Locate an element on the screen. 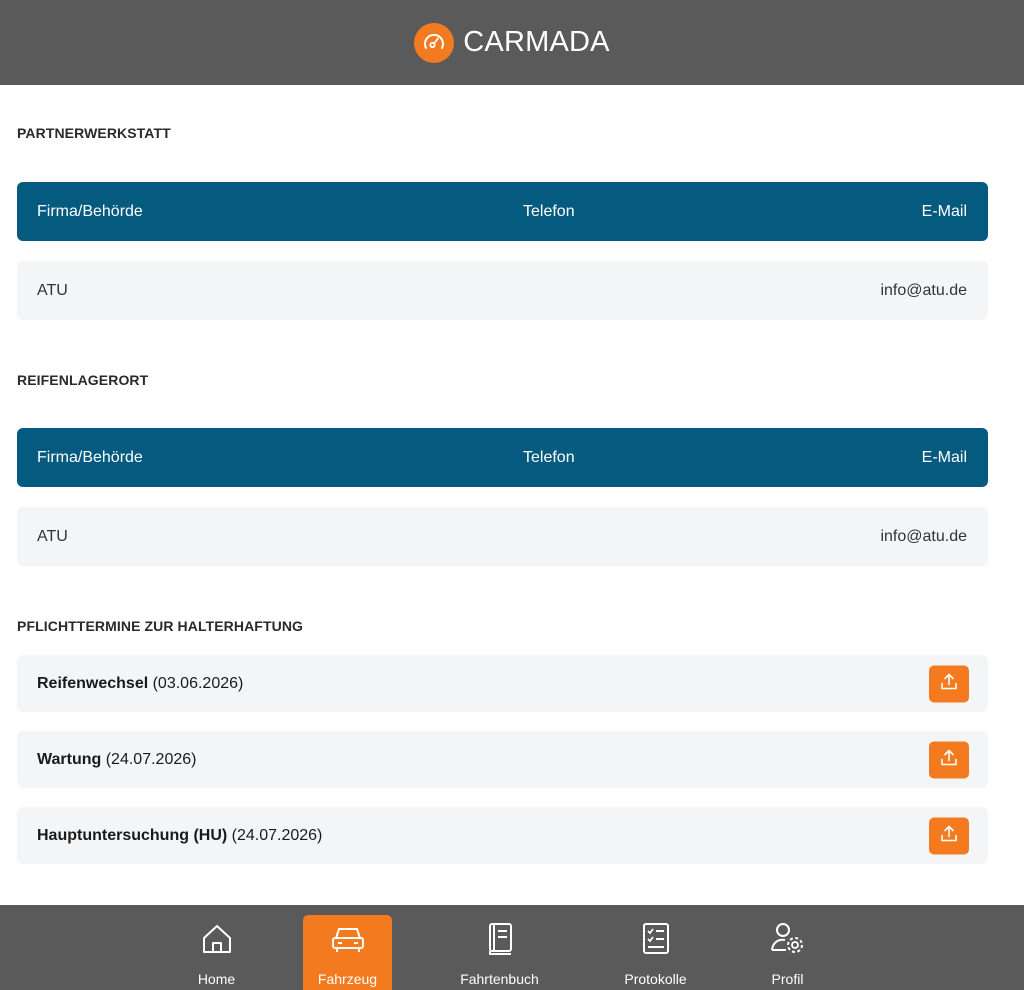  partner-table-header: Firma/Behörde Telefon E-Mail is located at coordinates (502, 211).